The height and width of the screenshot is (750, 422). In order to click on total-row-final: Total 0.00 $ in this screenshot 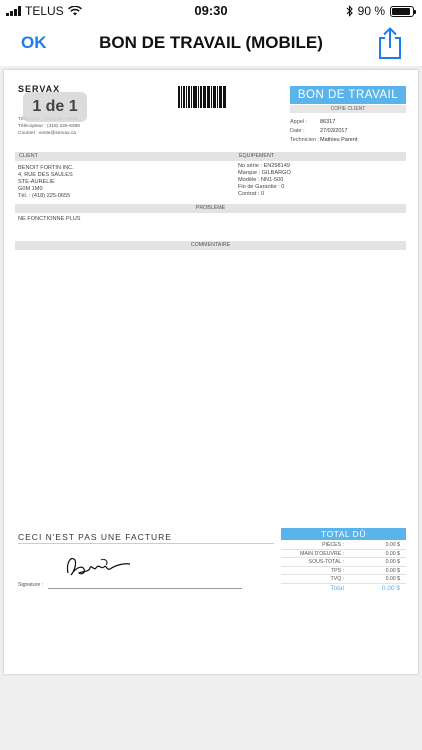, I will do `click(343, 589)`.